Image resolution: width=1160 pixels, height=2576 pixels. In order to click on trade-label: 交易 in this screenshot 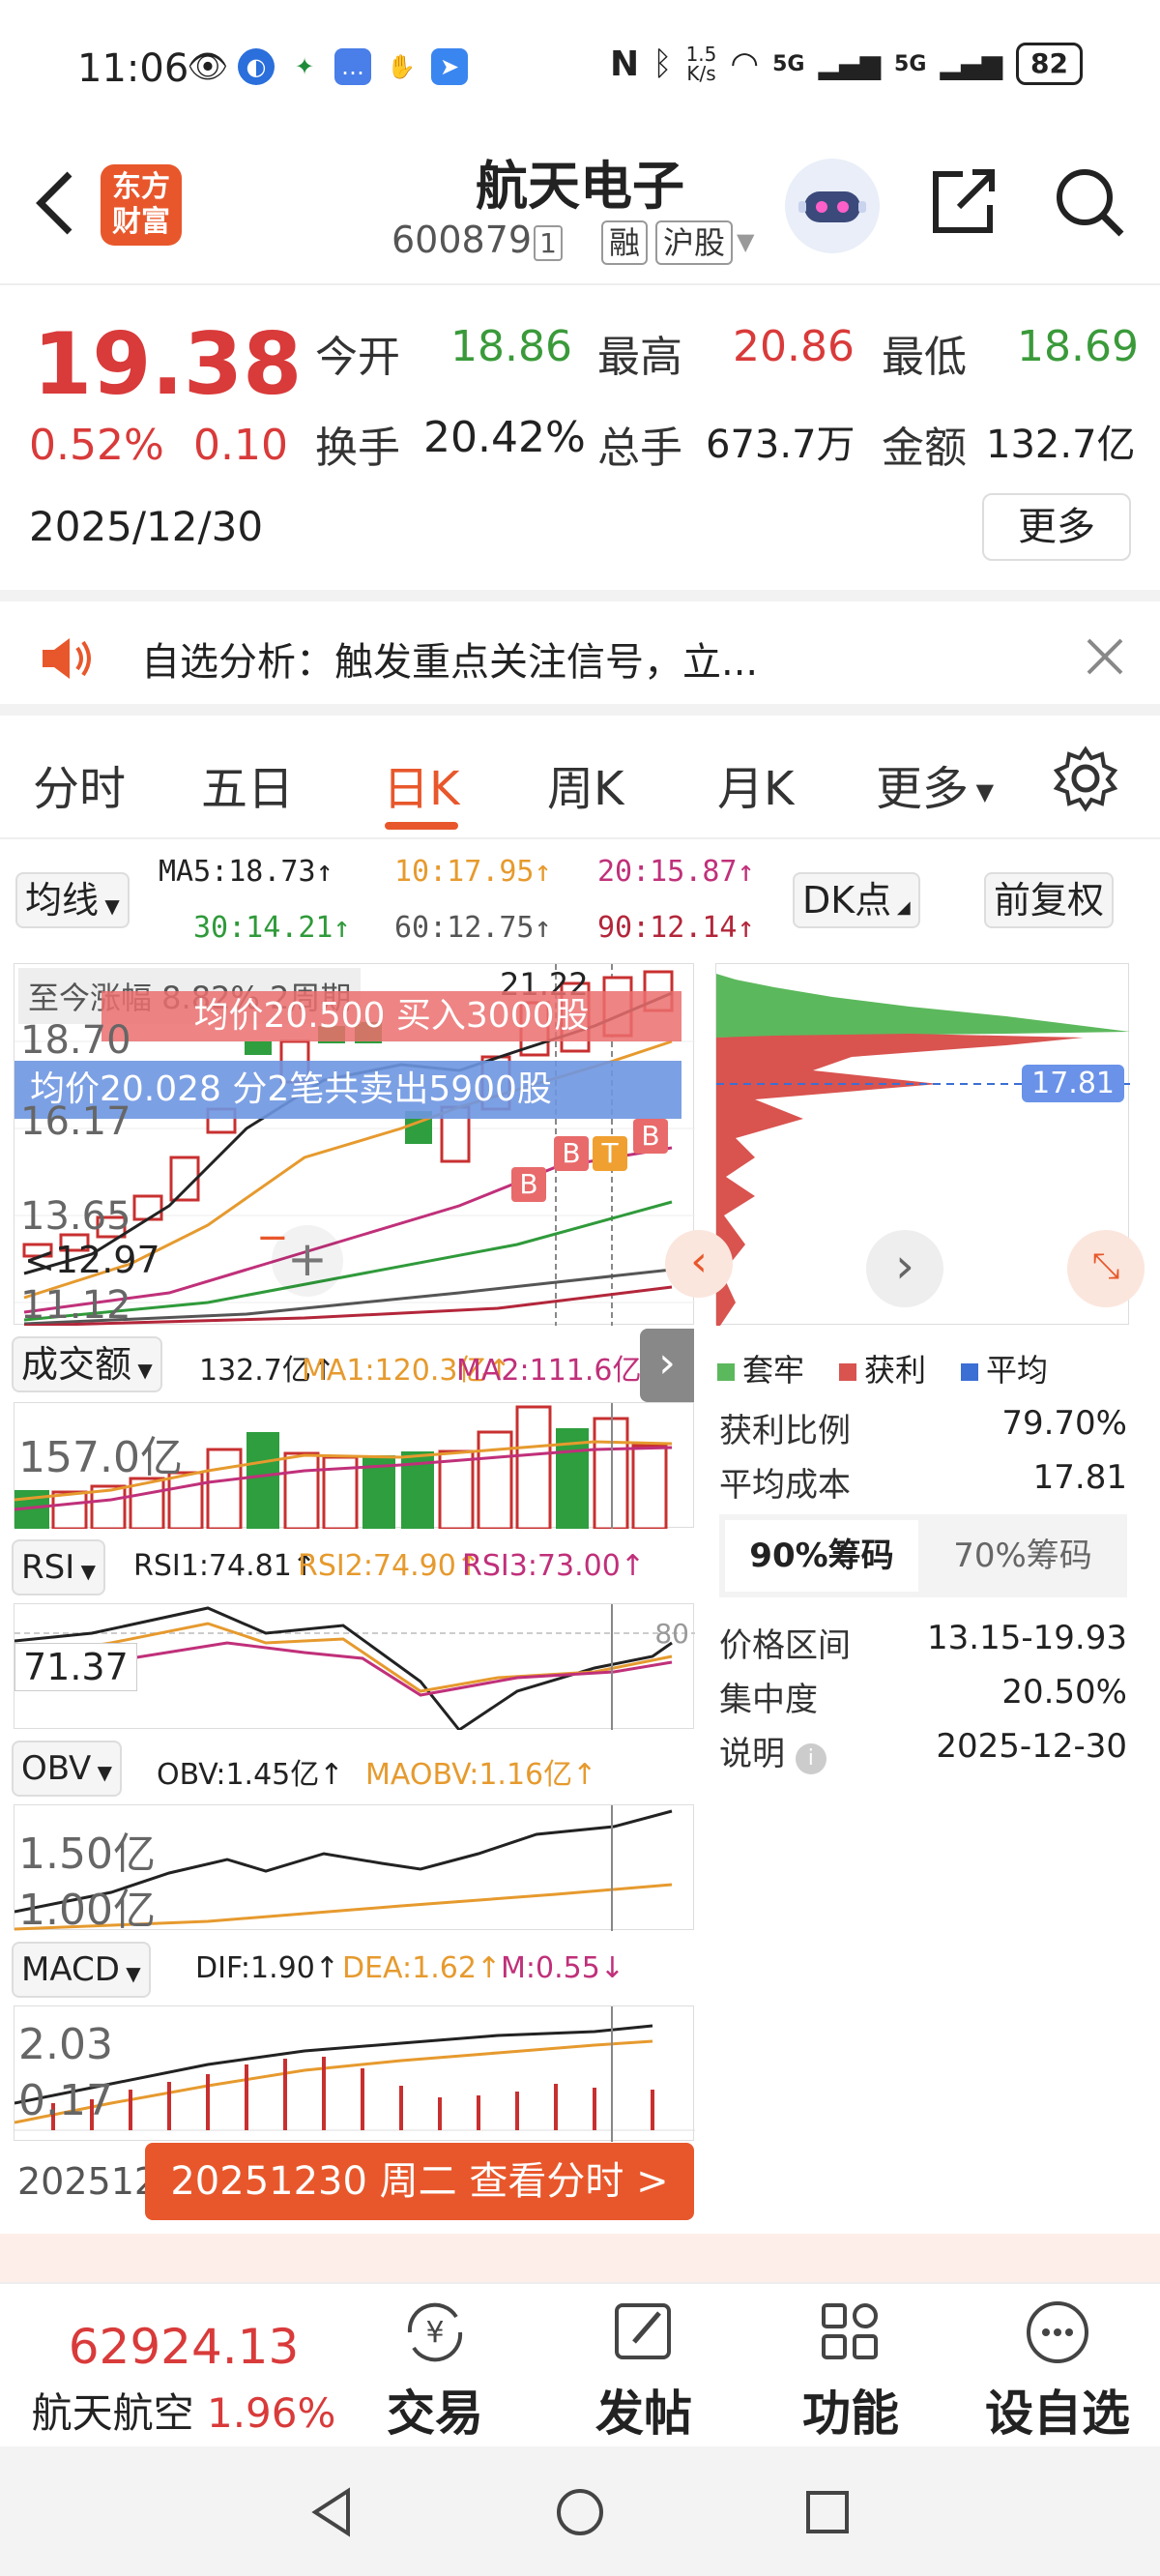, I will do `click(435, 2414)`.